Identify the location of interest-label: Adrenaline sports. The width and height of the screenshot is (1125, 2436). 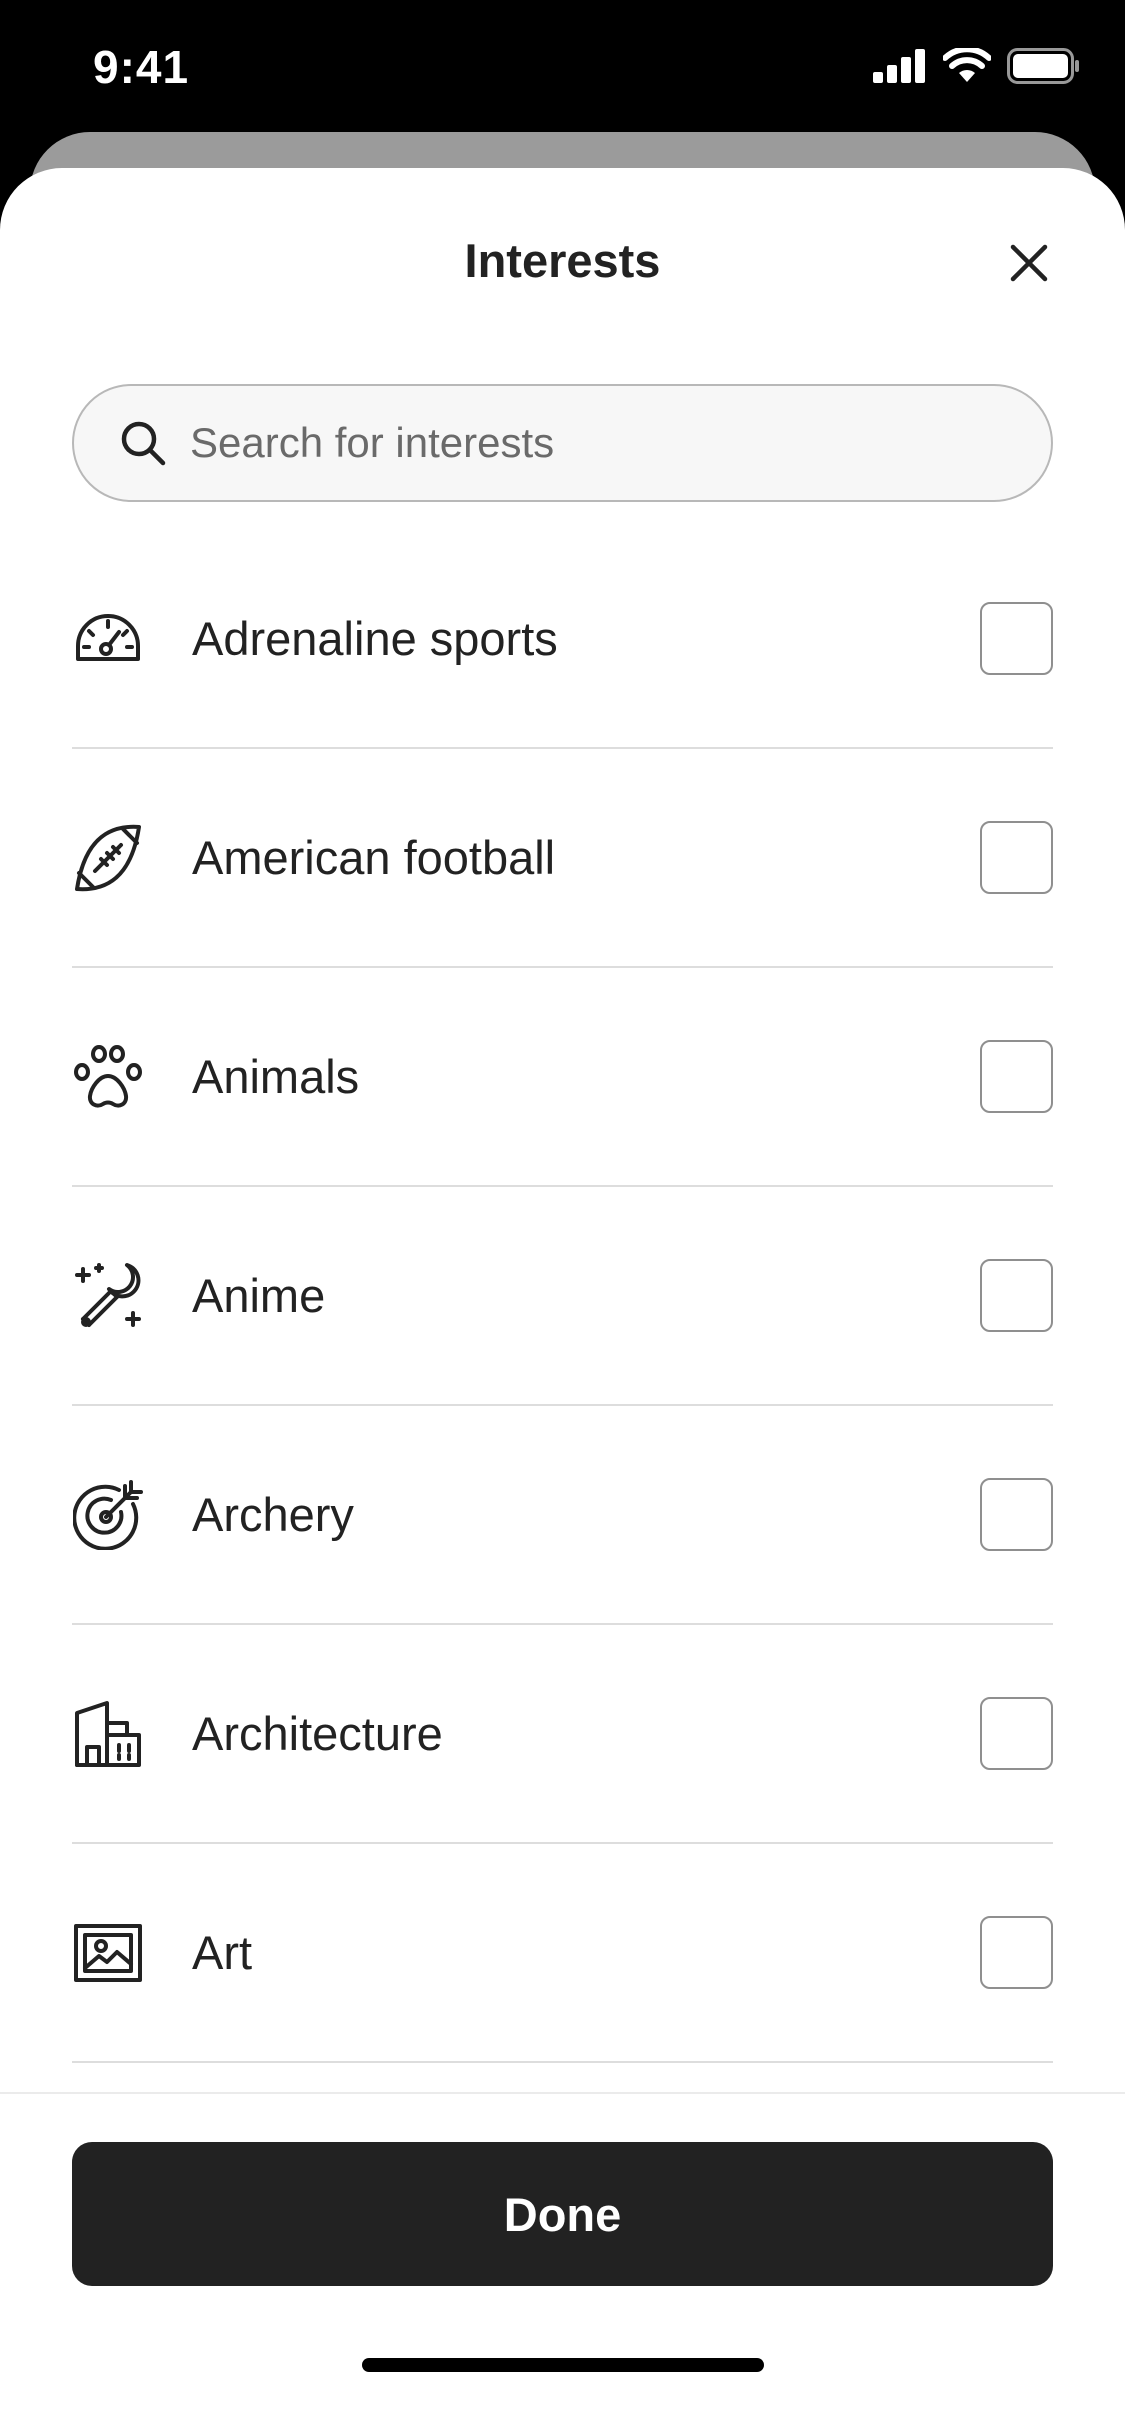
(375, 638).